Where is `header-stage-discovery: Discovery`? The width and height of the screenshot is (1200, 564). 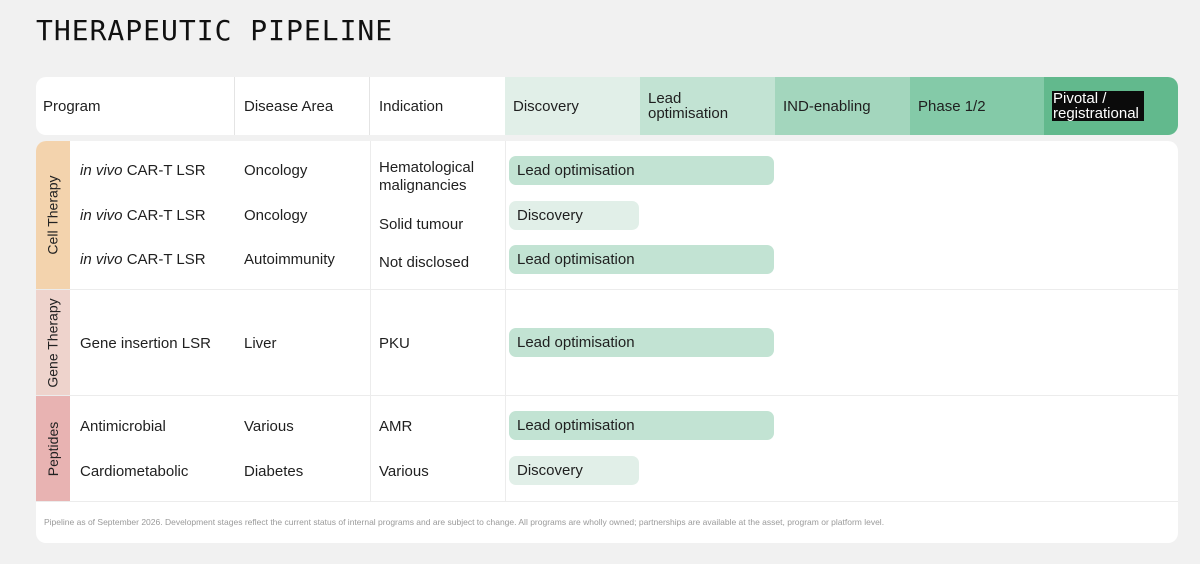 header-stage-discovery: Discovery is located at coordinates (572, 106).